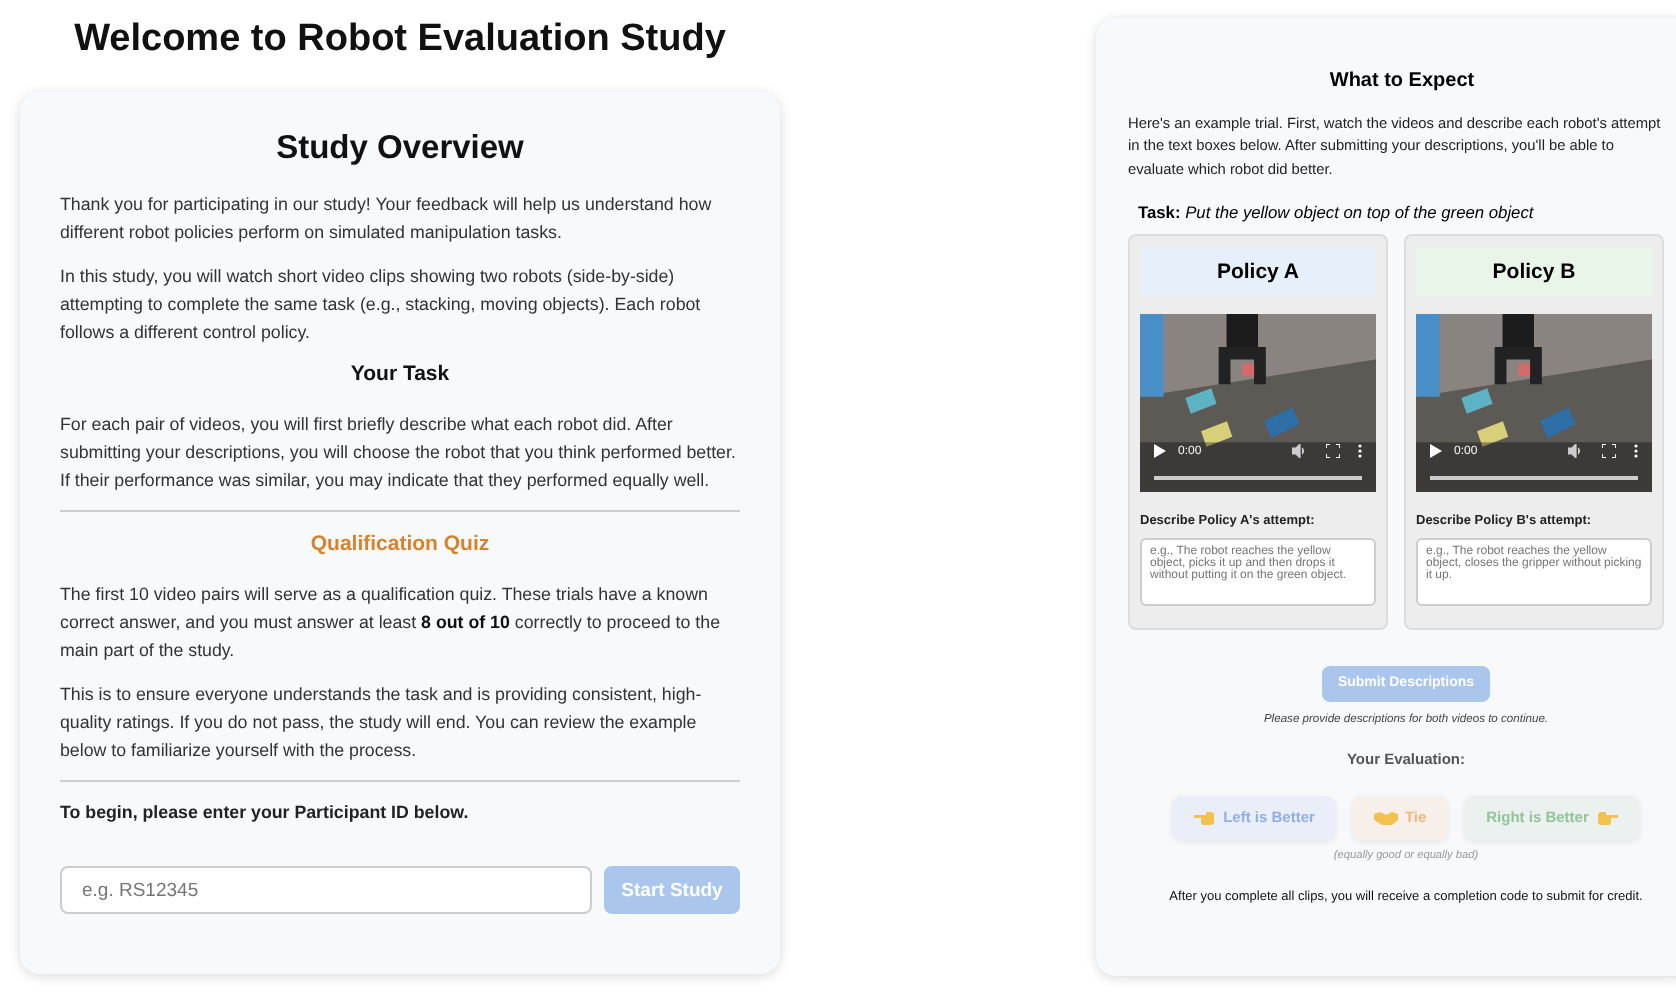  I want to click on paragraph: Thank you for participating in our study! Your feedback will help us understand how different robot policies perform on simulated manipulation tasks., so click(387, 219).